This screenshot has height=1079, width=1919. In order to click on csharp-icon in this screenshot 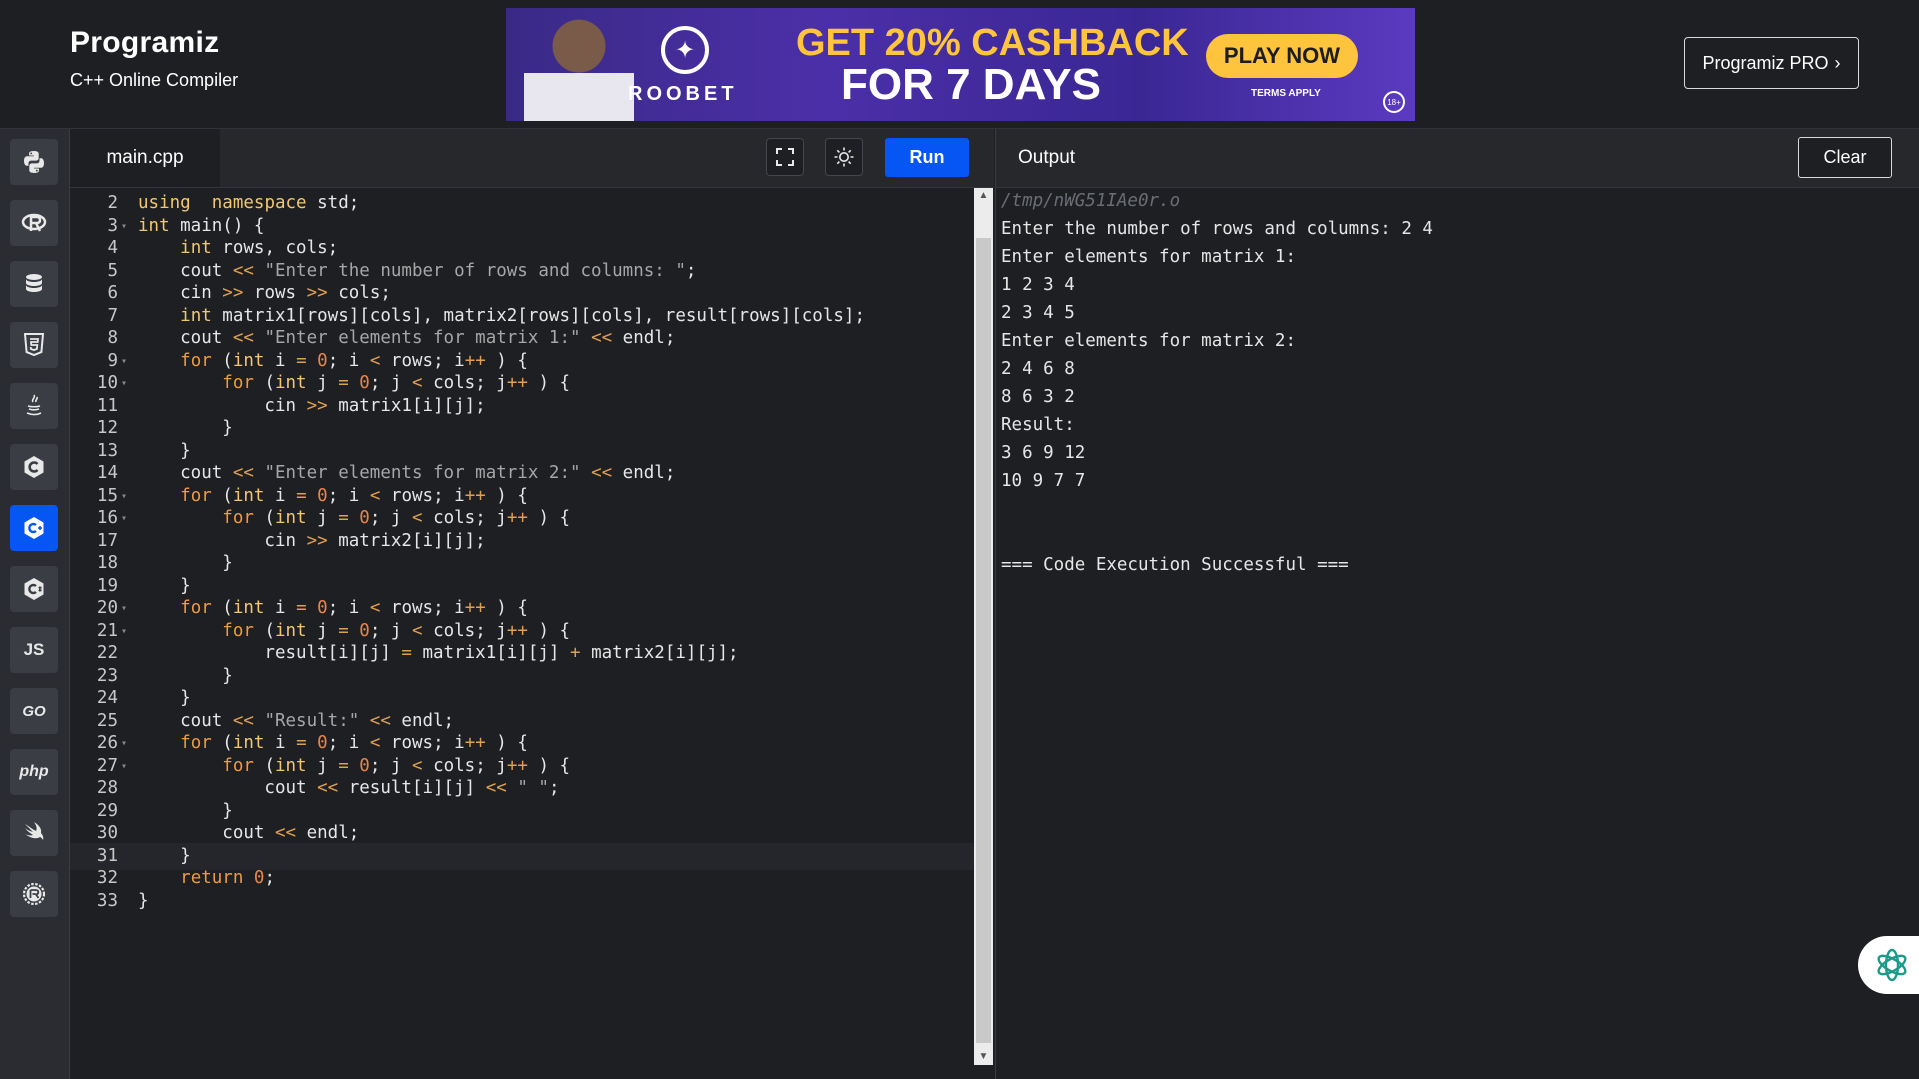, I will do `click(34, 589)`.